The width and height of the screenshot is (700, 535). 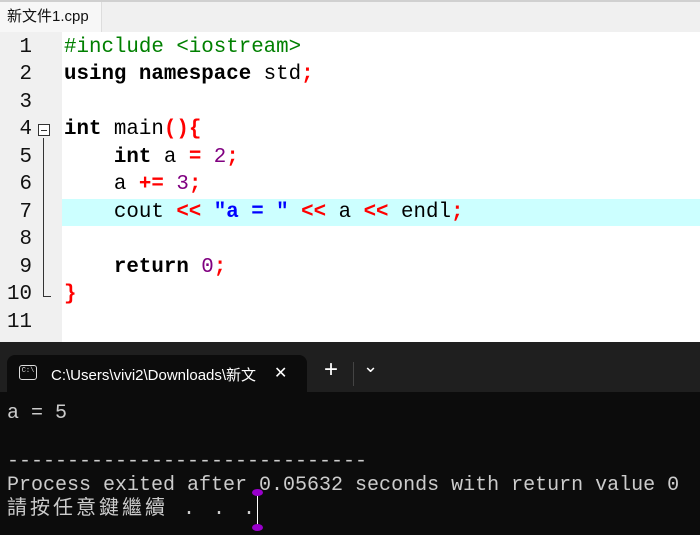 I want to click on code-line: 1 #include <iostream>, so click(x=350, y=48).